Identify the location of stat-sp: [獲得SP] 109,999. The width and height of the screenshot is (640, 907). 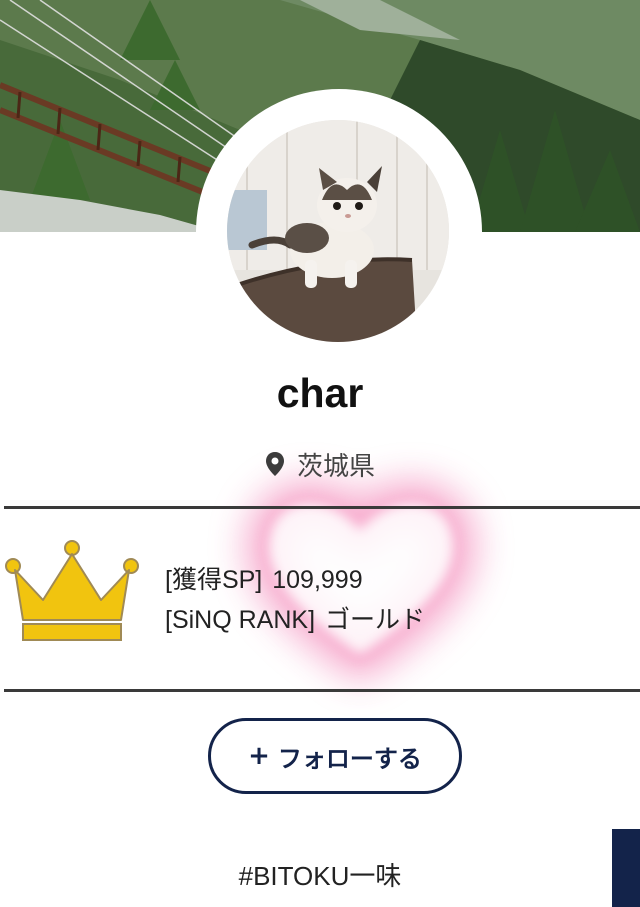
(295, 580).